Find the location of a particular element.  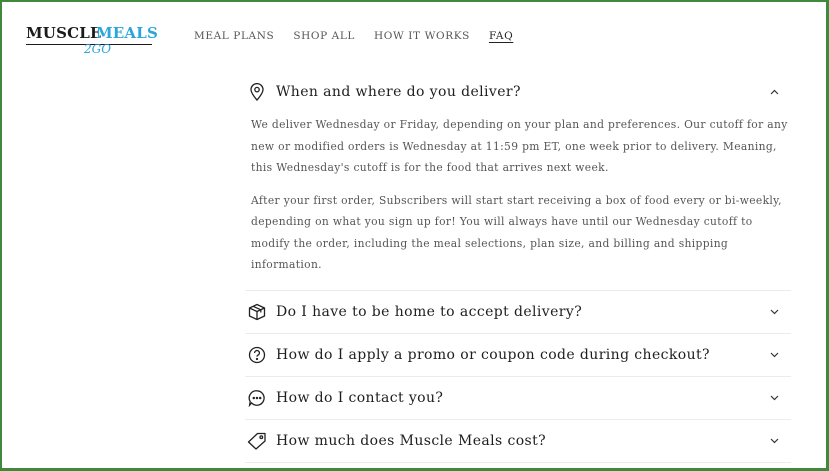

main-nav: MEAL PLANS SHOP ALL HOW IT WORKS FAQ is located at coordinates (353, 36).